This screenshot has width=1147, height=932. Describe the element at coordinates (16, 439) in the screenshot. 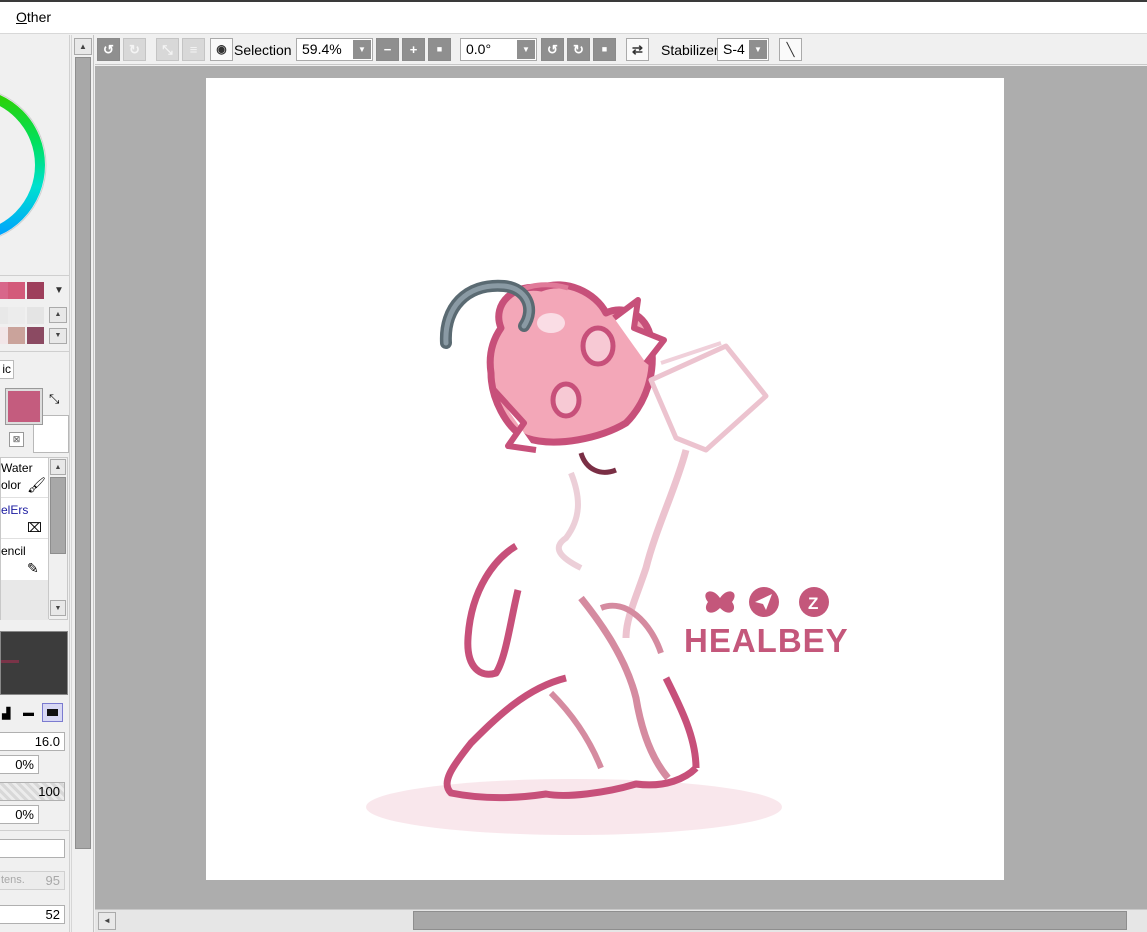

I see `transparent-color-icon: ⊠` at that location.